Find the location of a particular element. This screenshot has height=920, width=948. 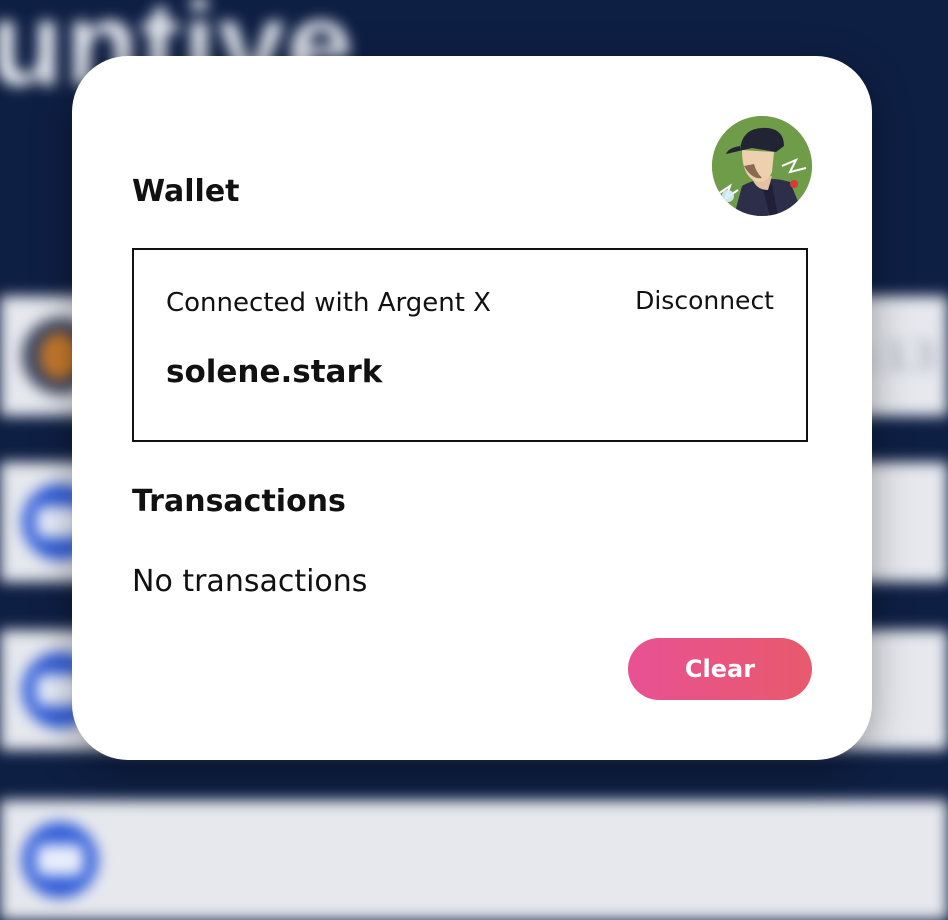

background-row-avatar is located at coordinates (60, 860).